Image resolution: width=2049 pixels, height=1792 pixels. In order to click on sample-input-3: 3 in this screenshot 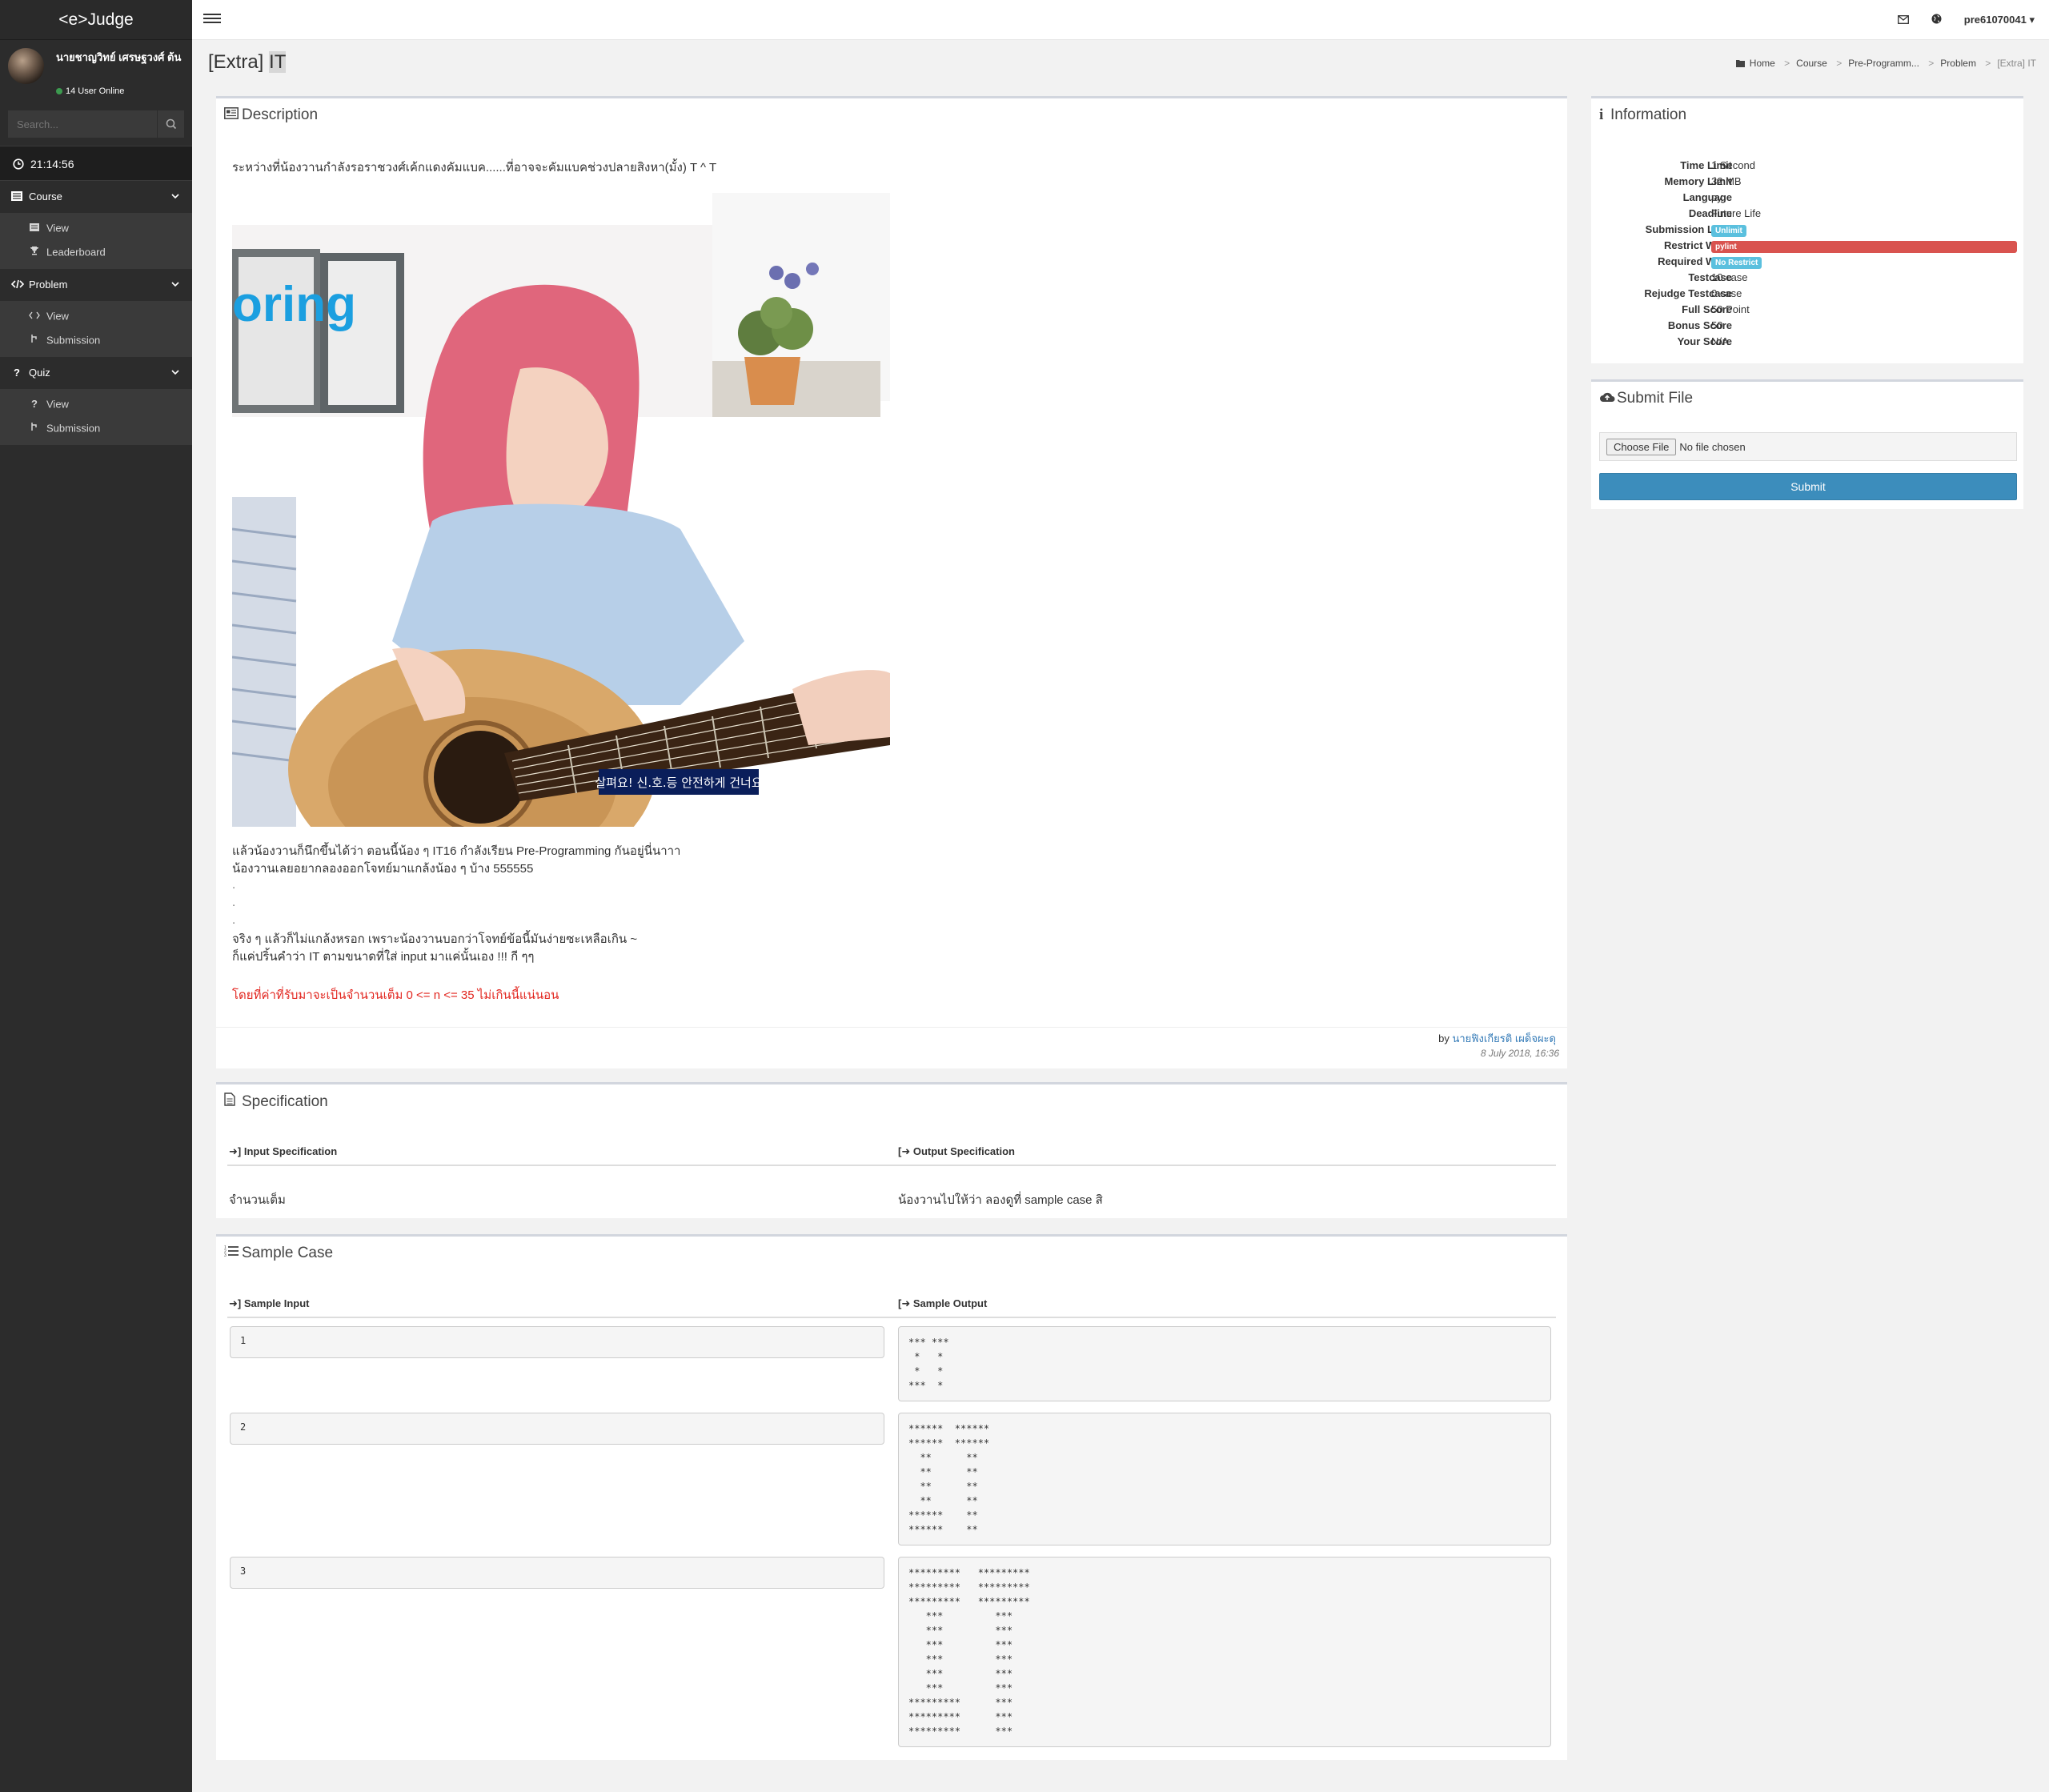, I will do `click(557, 1573)`.